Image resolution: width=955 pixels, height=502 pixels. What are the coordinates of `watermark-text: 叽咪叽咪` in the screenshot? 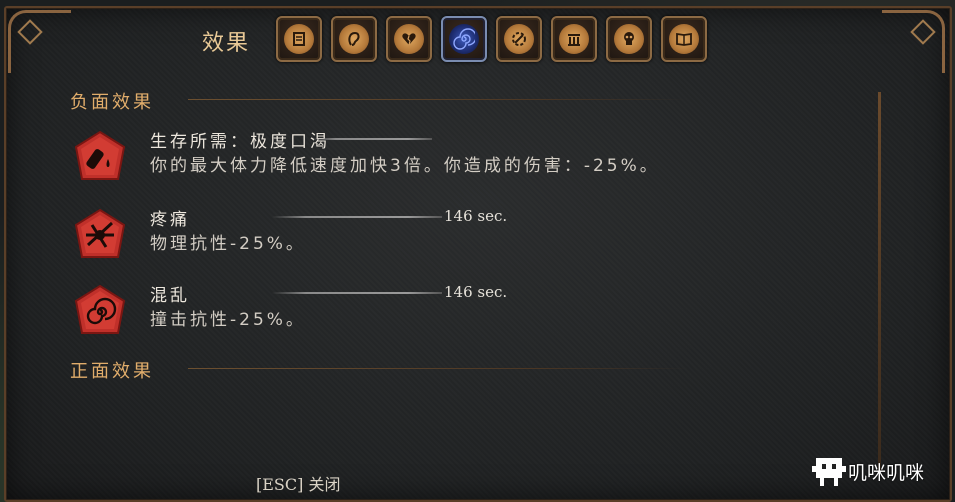 It's located at (886, 473).